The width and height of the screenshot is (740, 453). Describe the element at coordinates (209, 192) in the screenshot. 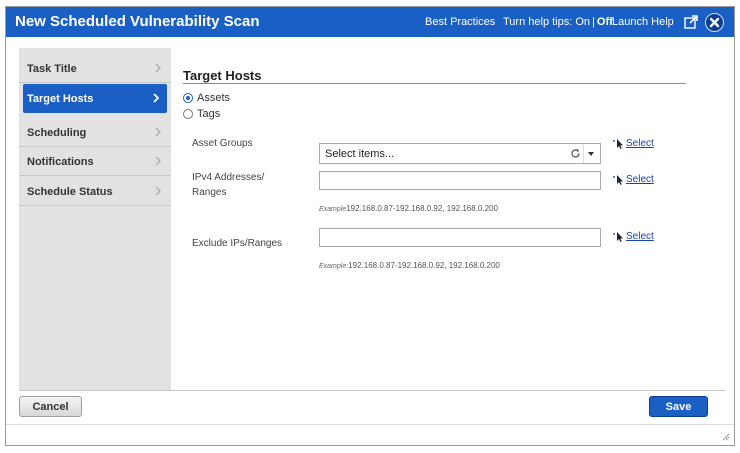

I see `ipv4-label-line2: Ranges` at that location.